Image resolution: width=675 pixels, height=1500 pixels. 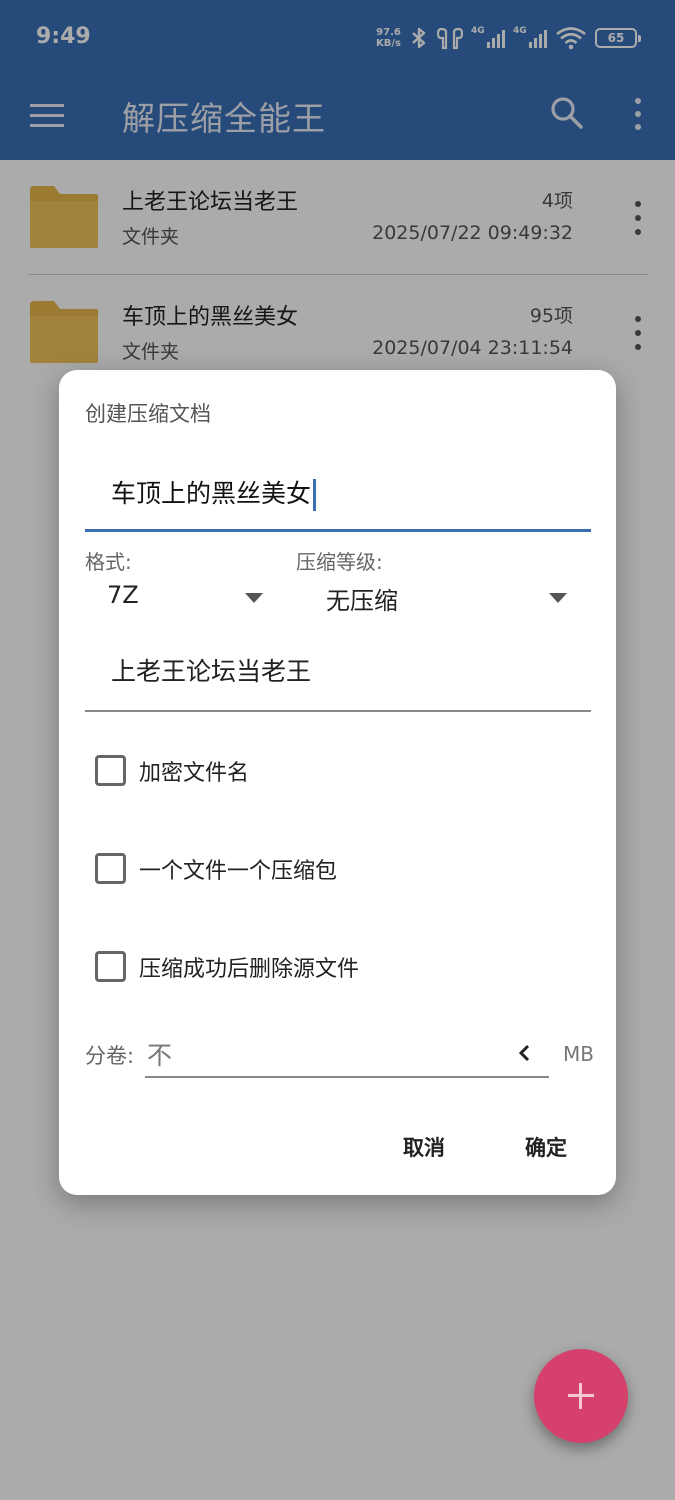 What do you see at coordinates (436, 597) in the screenshot?
I see `compression-level-select: 无压缩` at bounding box center [436, 597].